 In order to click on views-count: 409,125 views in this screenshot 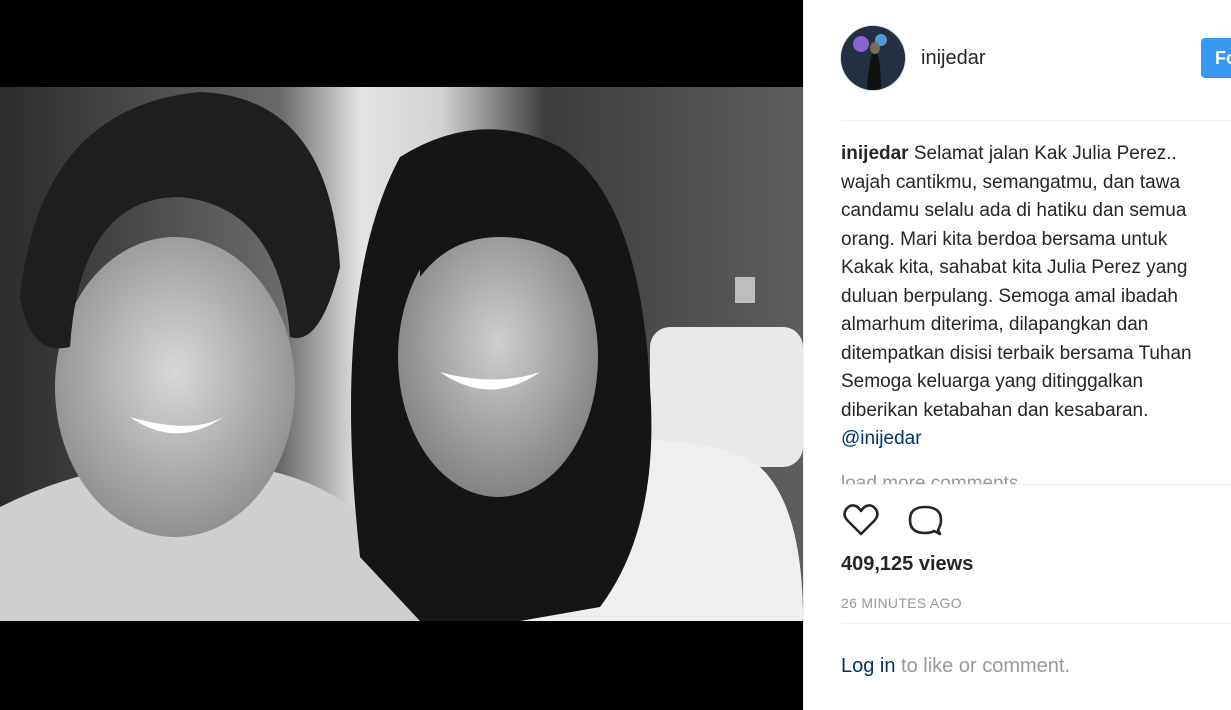, I will do `click(907, 564)`.